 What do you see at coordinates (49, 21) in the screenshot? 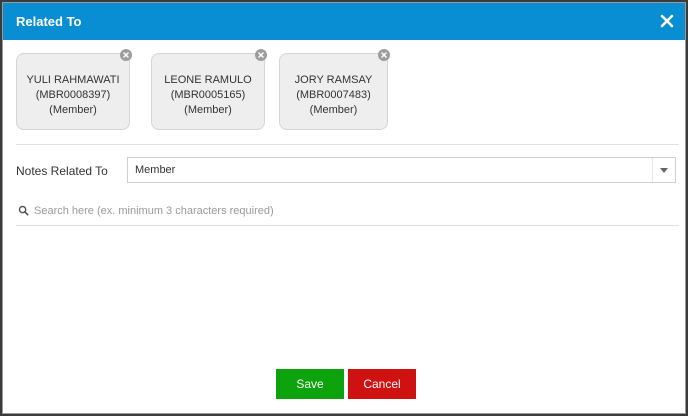
I see `dialog-title: Related To` at bounding box center [49, 21].